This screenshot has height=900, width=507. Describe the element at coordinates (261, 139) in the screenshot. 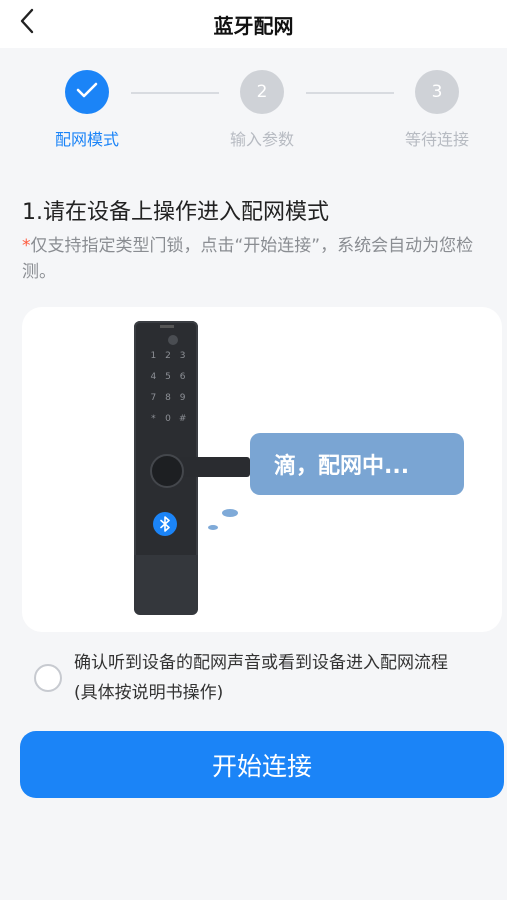

I see `step-2-label: 输入参数` at that location.